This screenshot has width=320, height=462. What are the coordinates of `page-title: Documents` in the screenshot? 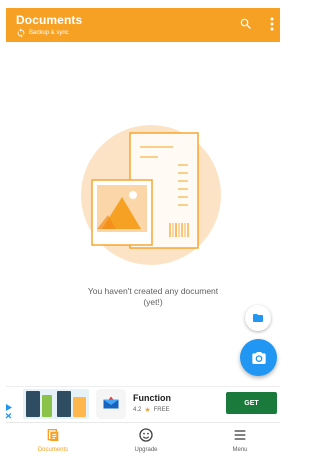 It's located at (49, 20).